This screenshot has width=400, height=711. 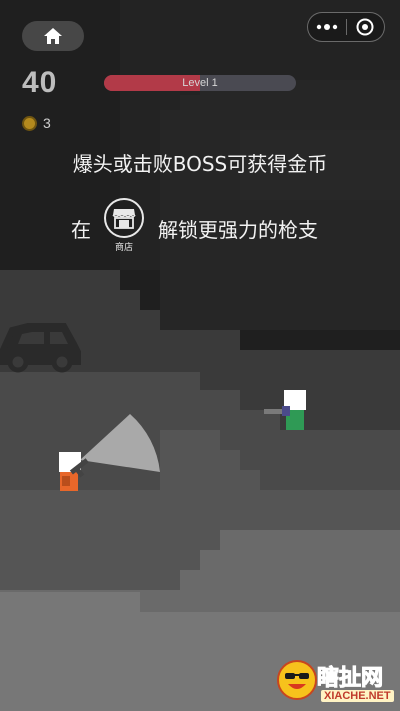 I want to click on mini-program-capsule, so click(x=346, y=27).